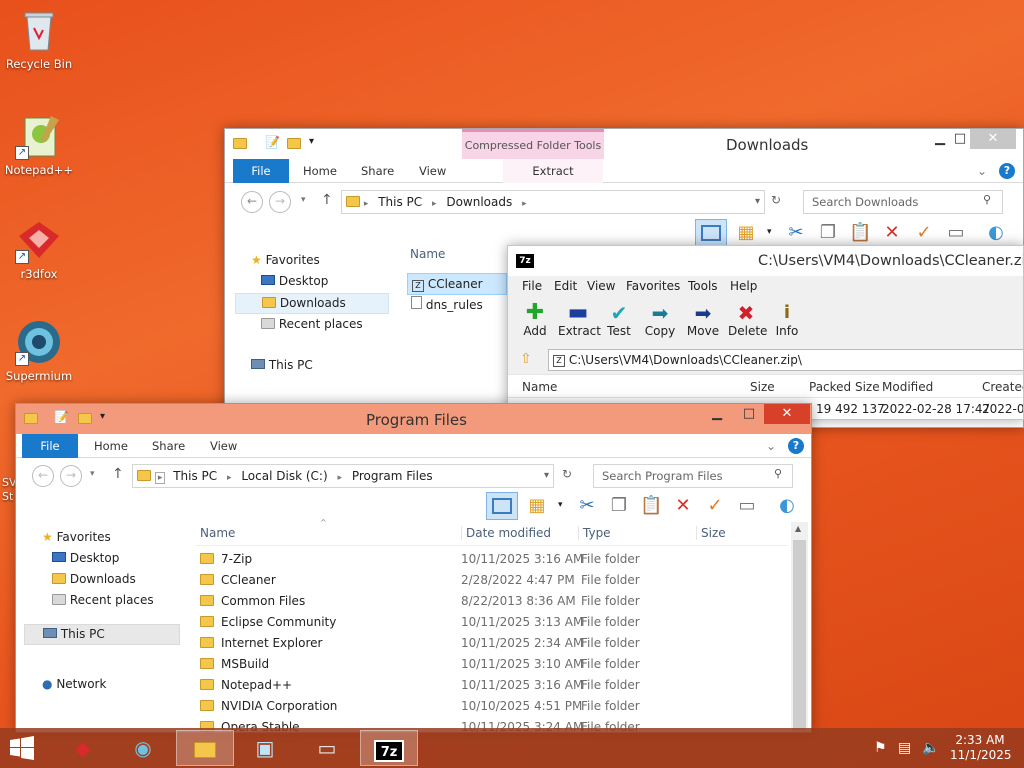  What do you see at coordinates (601, 286) in the screenshot?
I see `menu-view: View` at bounding box center [601, 286].